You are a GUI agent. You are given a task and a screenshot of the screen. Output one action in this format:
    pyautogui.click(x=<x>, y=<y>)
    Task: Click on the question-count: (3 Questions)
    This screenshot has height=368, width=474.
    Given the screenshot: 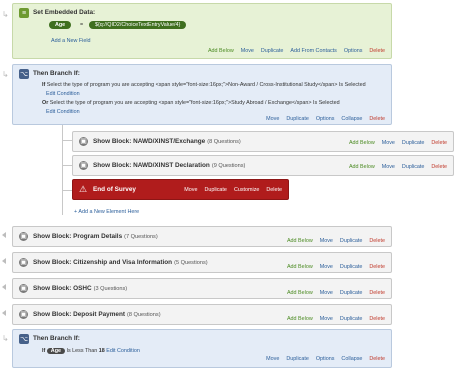 What is the action you would take?
    pyautogui.click(x=110, y=289)
    